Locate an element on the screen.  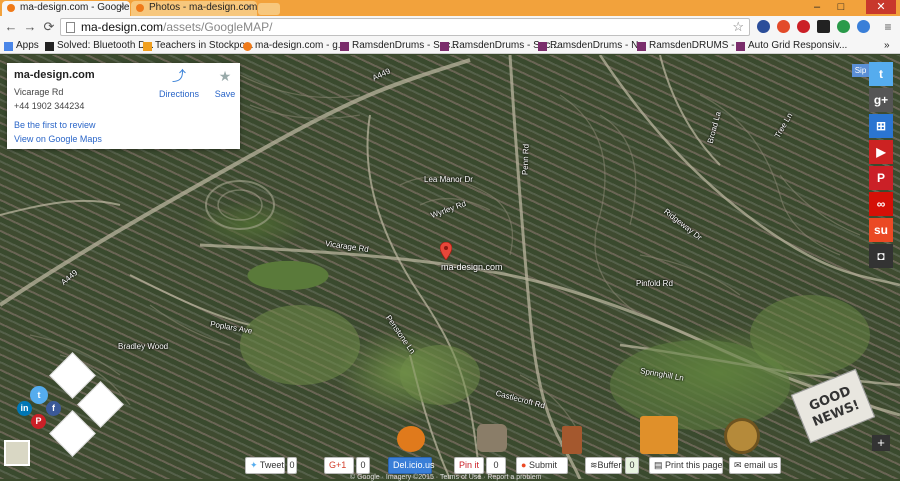
reload-button: ⟳ is located at coordinates (49, 27).